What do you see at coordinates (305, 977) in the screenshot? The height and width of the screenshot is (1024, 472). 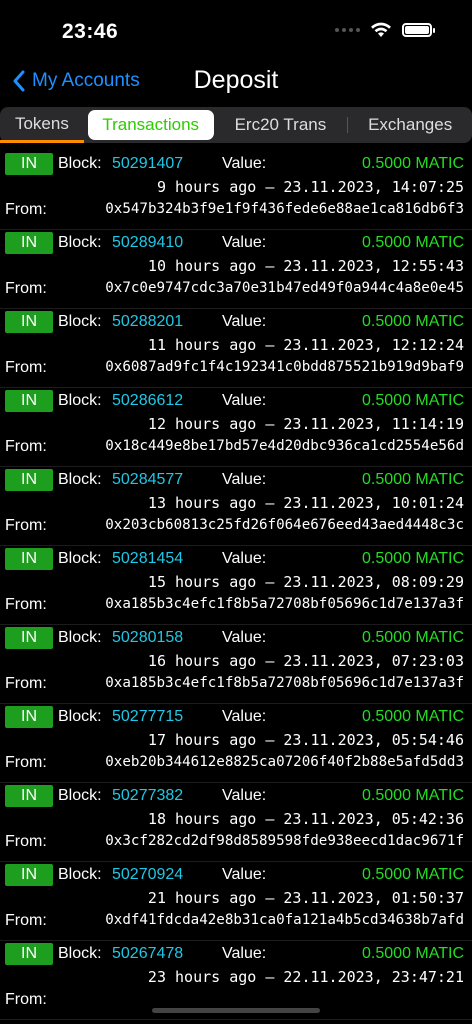 I see `transaction-time: 23 hours ago – 22.11.2023, 23:47:21` at bounding box center [305, 977].